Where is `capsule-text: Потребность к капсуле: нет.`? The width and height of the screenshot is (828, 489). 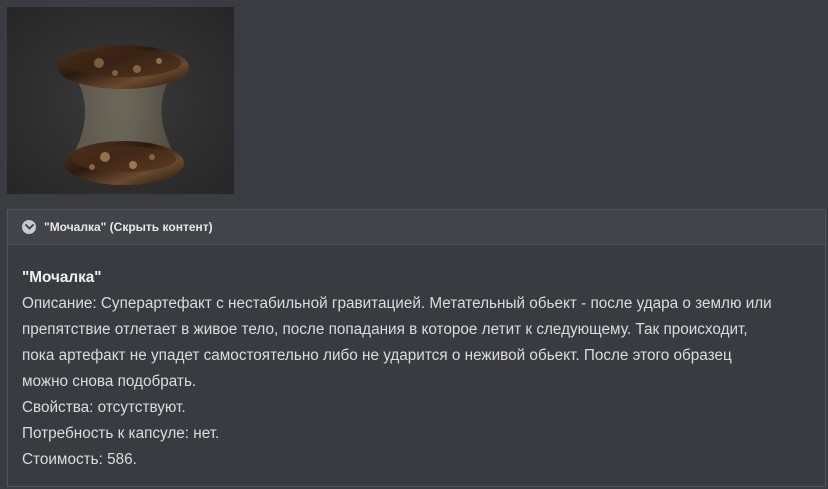
capsule-text: Потребность к капсуле: нет. is located at coordinates (121, 433).